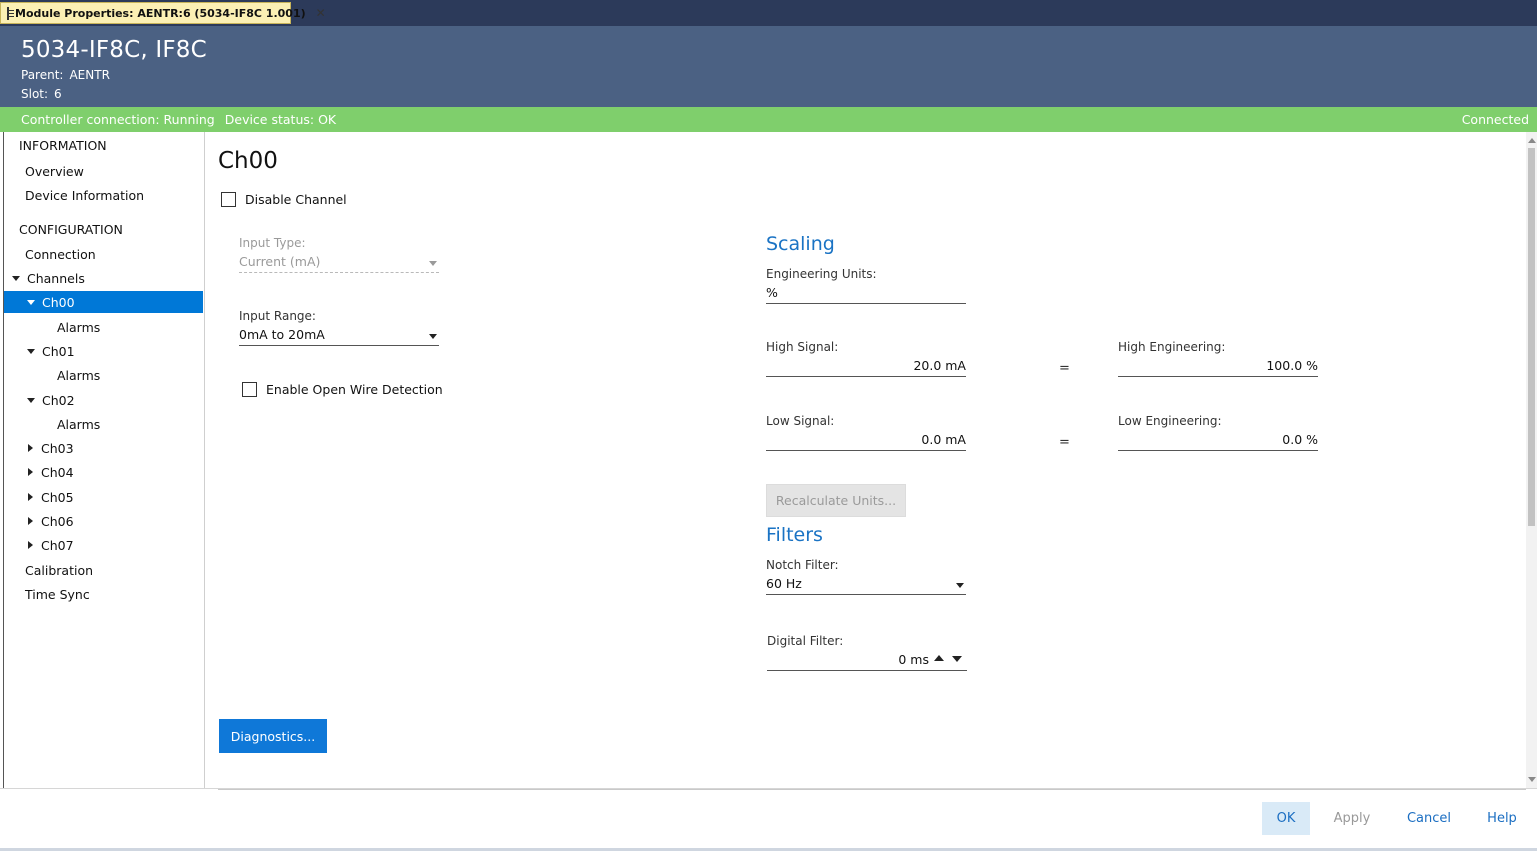 The width and height of the screenshot is (1537, 851). Describe the element at coordinates (78, 424) in the screenshot. I see `nav-ch02-alarms: Alarms` at that location.